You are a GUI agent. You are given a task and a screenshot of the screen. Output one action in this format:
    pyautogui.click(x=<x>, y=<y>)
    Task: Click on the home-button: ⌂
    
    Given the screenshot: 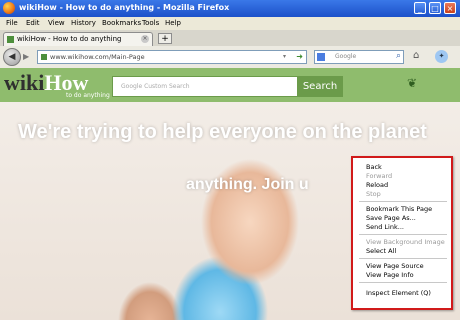 What is the action you would take?
    pyautogui.click(x=416, y=55)
    